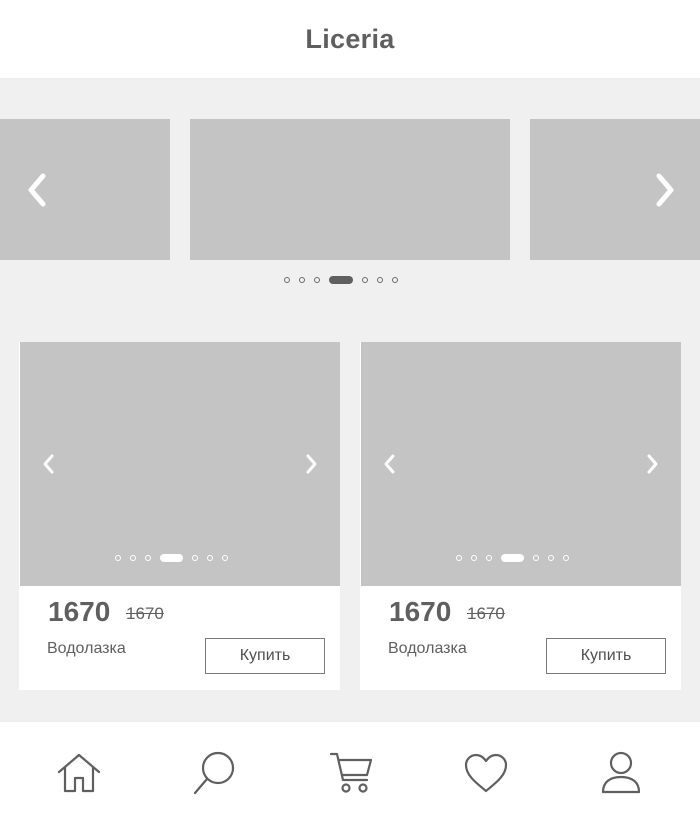 The height and width of the screenshot is (840, 700). I want to click on nav-cart, so click(351, 773).